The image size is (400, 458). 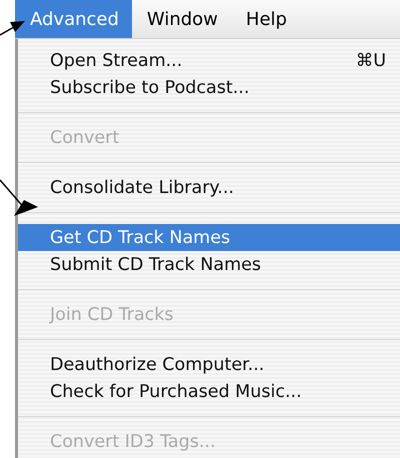 What do you see at coordinates (73, 19) in the screenshot?
I see `menu-bar-item: Advanced` at bounding box center [73, 19].